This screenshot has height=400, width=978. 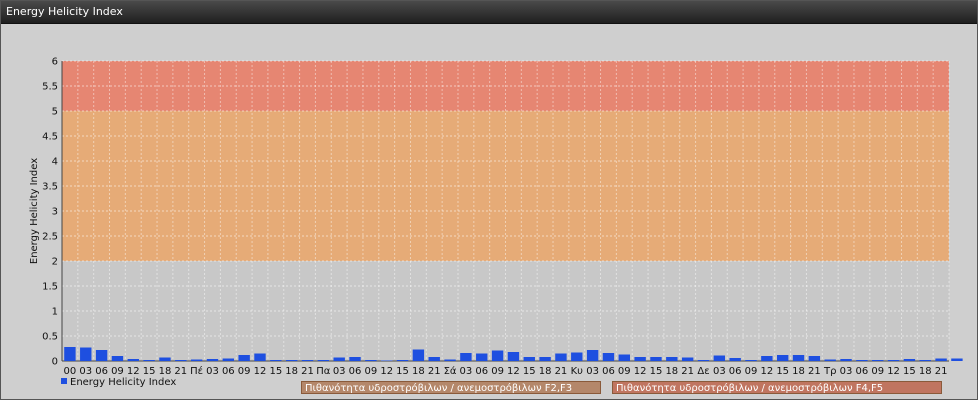 What do you see at coordinates (55, 212) in the screenshot?
I see `y-tick-label: 3` at bounding box center [55, 212].